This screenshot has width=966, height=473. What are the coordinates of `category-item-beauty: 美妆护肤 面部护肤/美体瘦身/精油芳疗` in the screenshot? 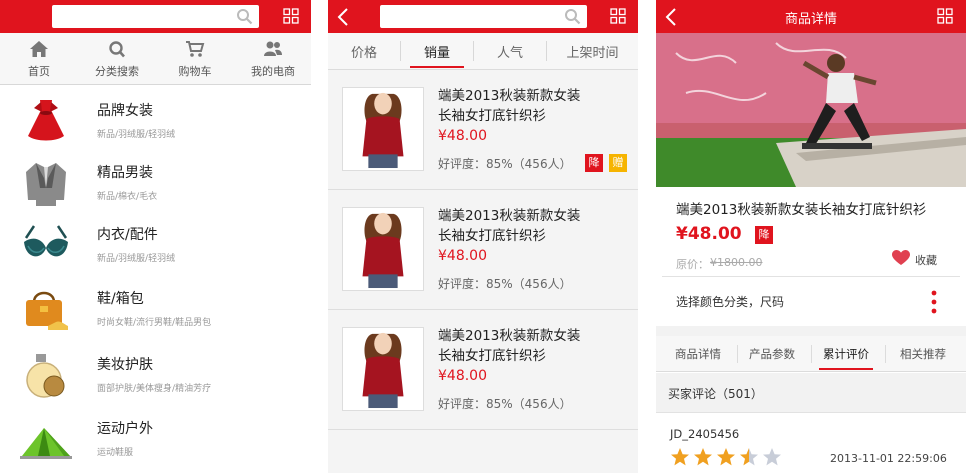 It's located at (155, 376).